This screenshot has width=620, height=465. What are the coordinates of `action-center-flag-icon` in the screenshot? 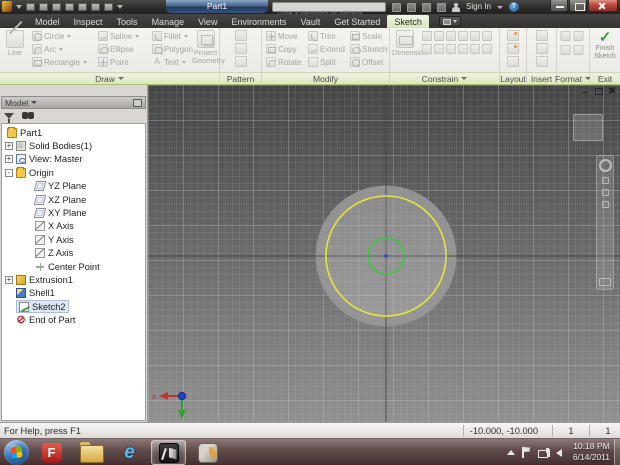 It's located at (526, 452).